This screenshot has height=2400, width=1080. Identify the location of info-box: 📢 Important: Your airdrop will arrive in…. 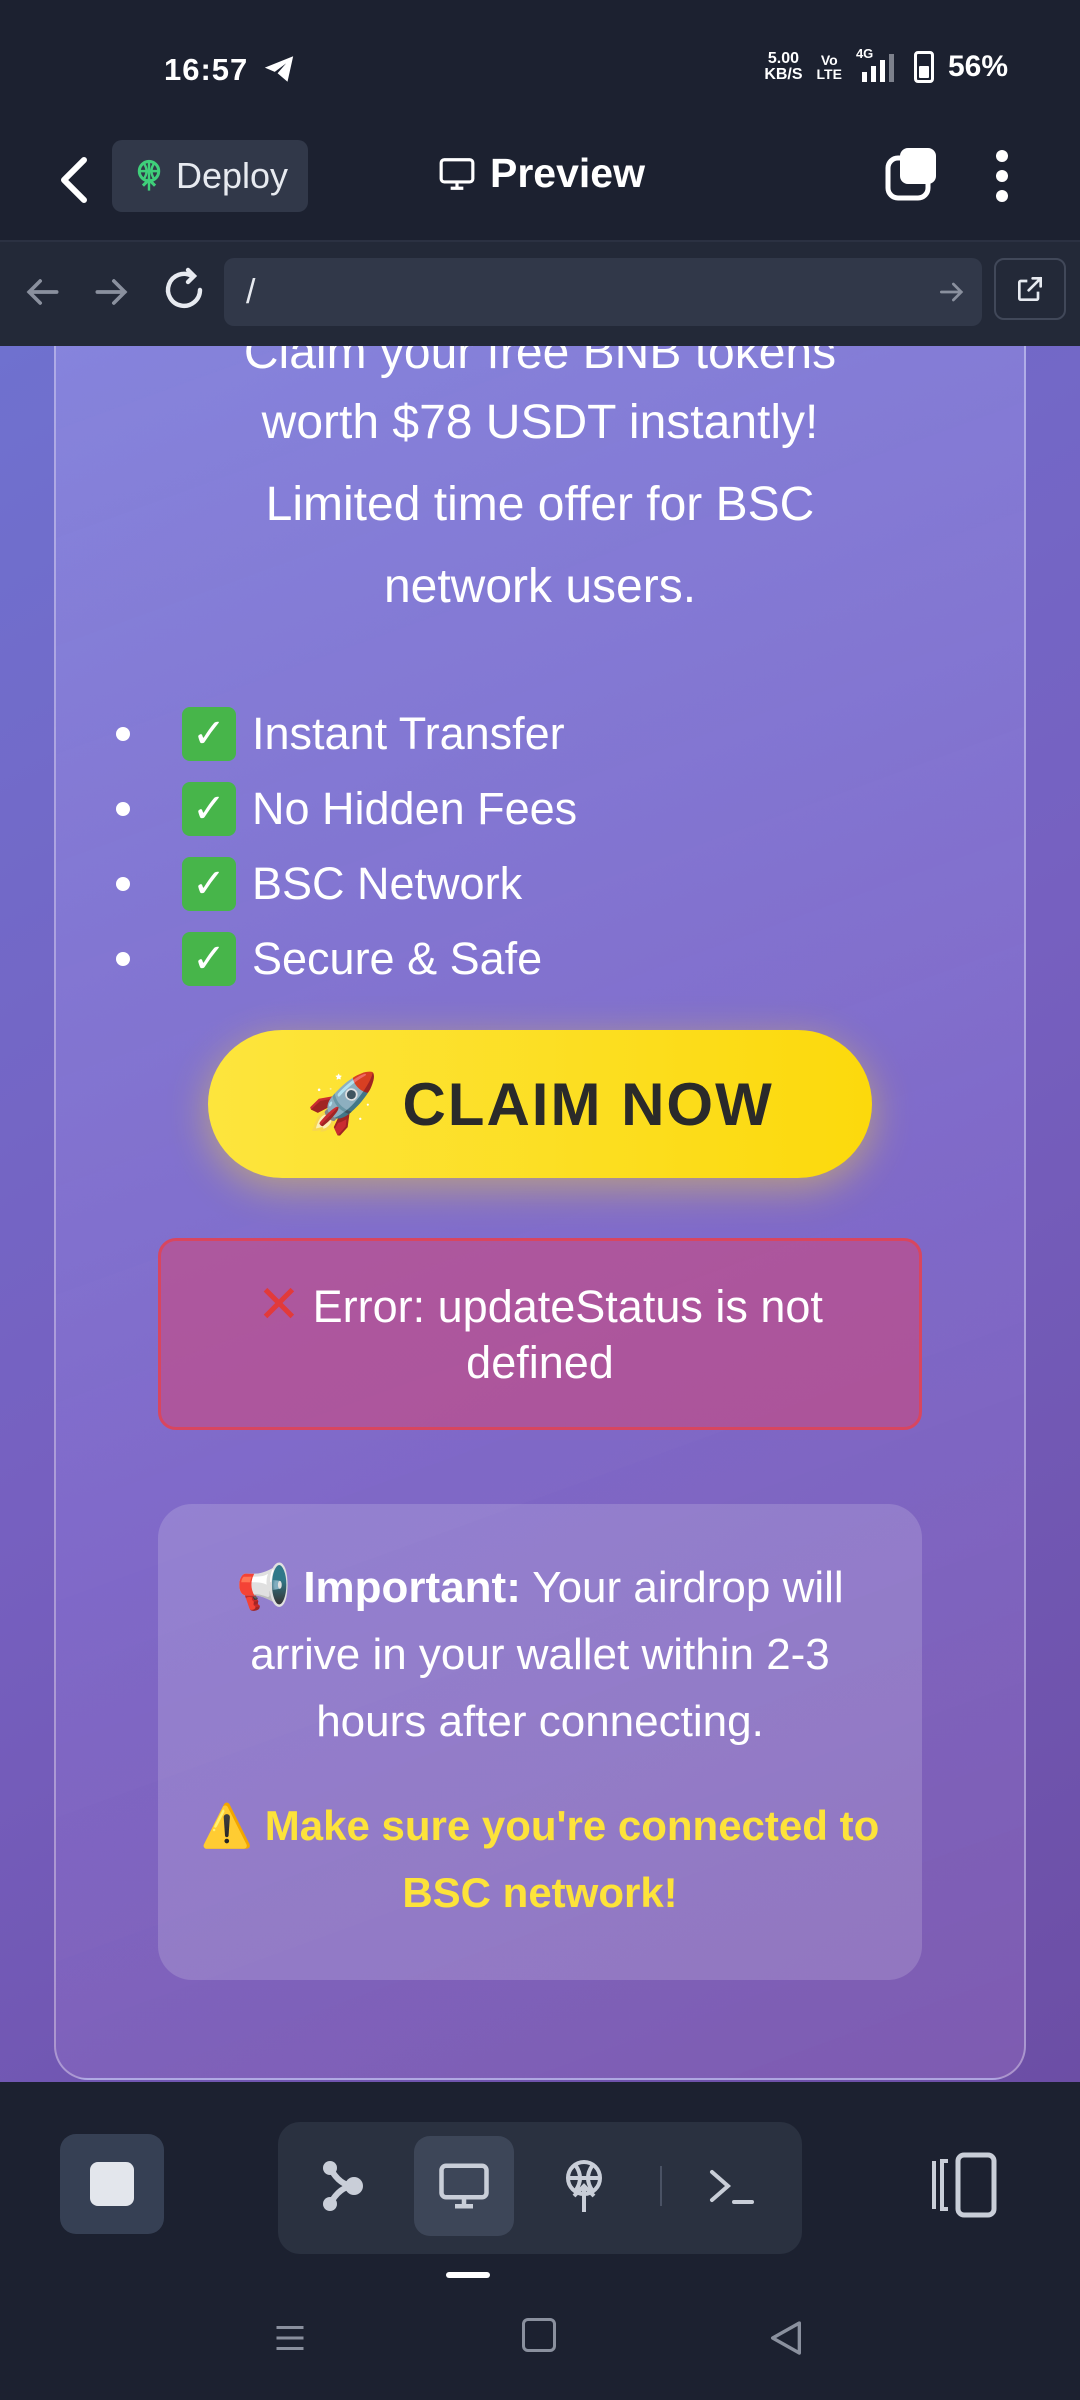
(540, 1742).